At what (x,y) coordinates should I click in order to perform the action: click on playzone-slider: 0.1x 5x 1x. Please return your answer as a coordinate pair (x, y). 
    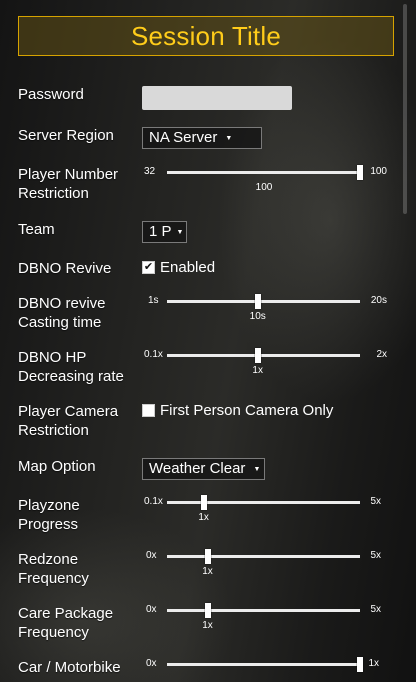
    Looking at the image, I should click on (264, 515).